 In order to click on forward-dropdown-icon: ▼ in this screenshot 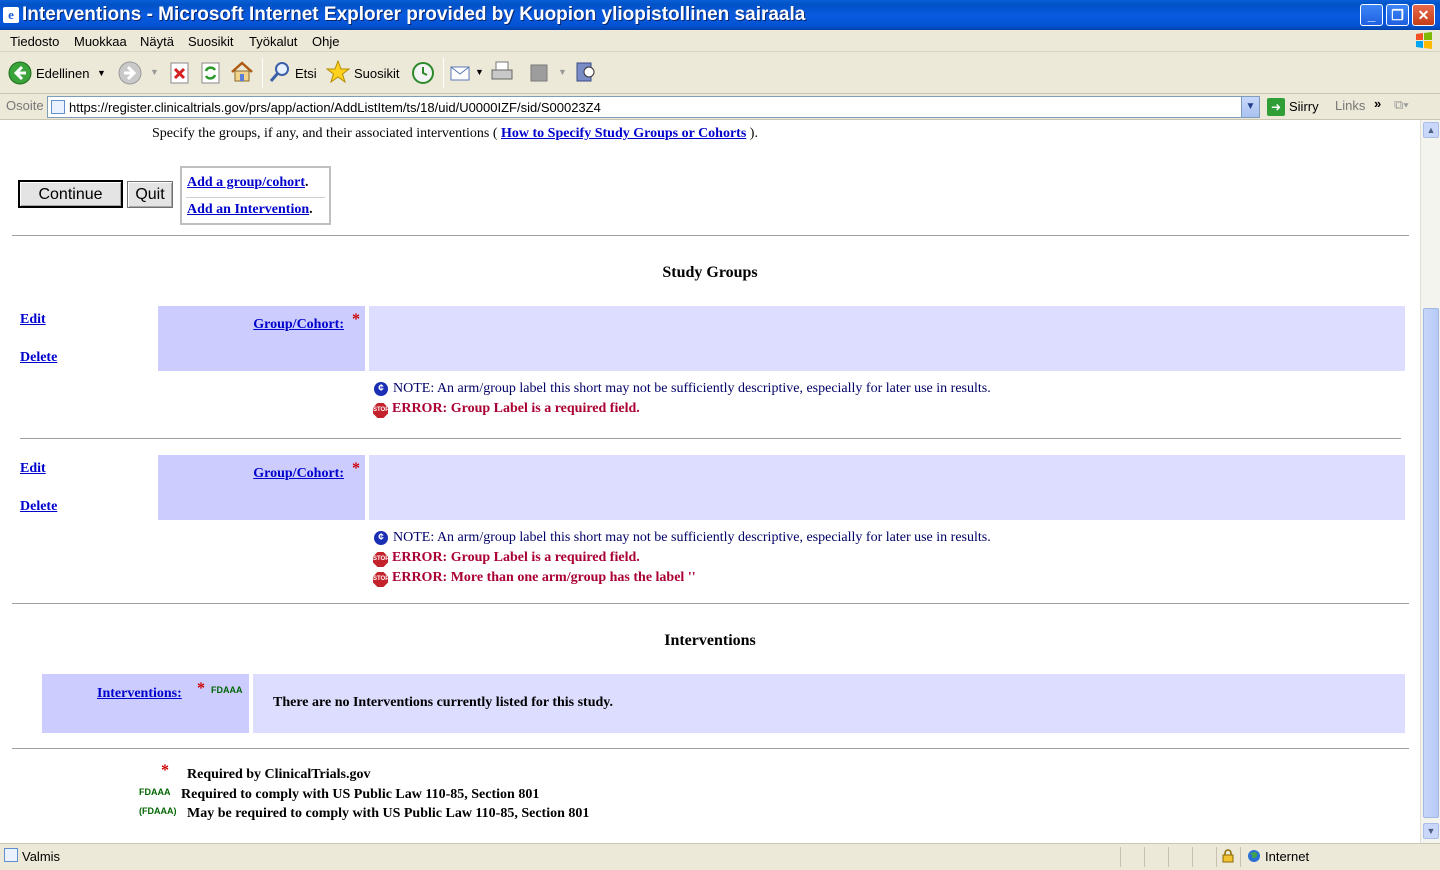, I will do `click(154, 72)`.